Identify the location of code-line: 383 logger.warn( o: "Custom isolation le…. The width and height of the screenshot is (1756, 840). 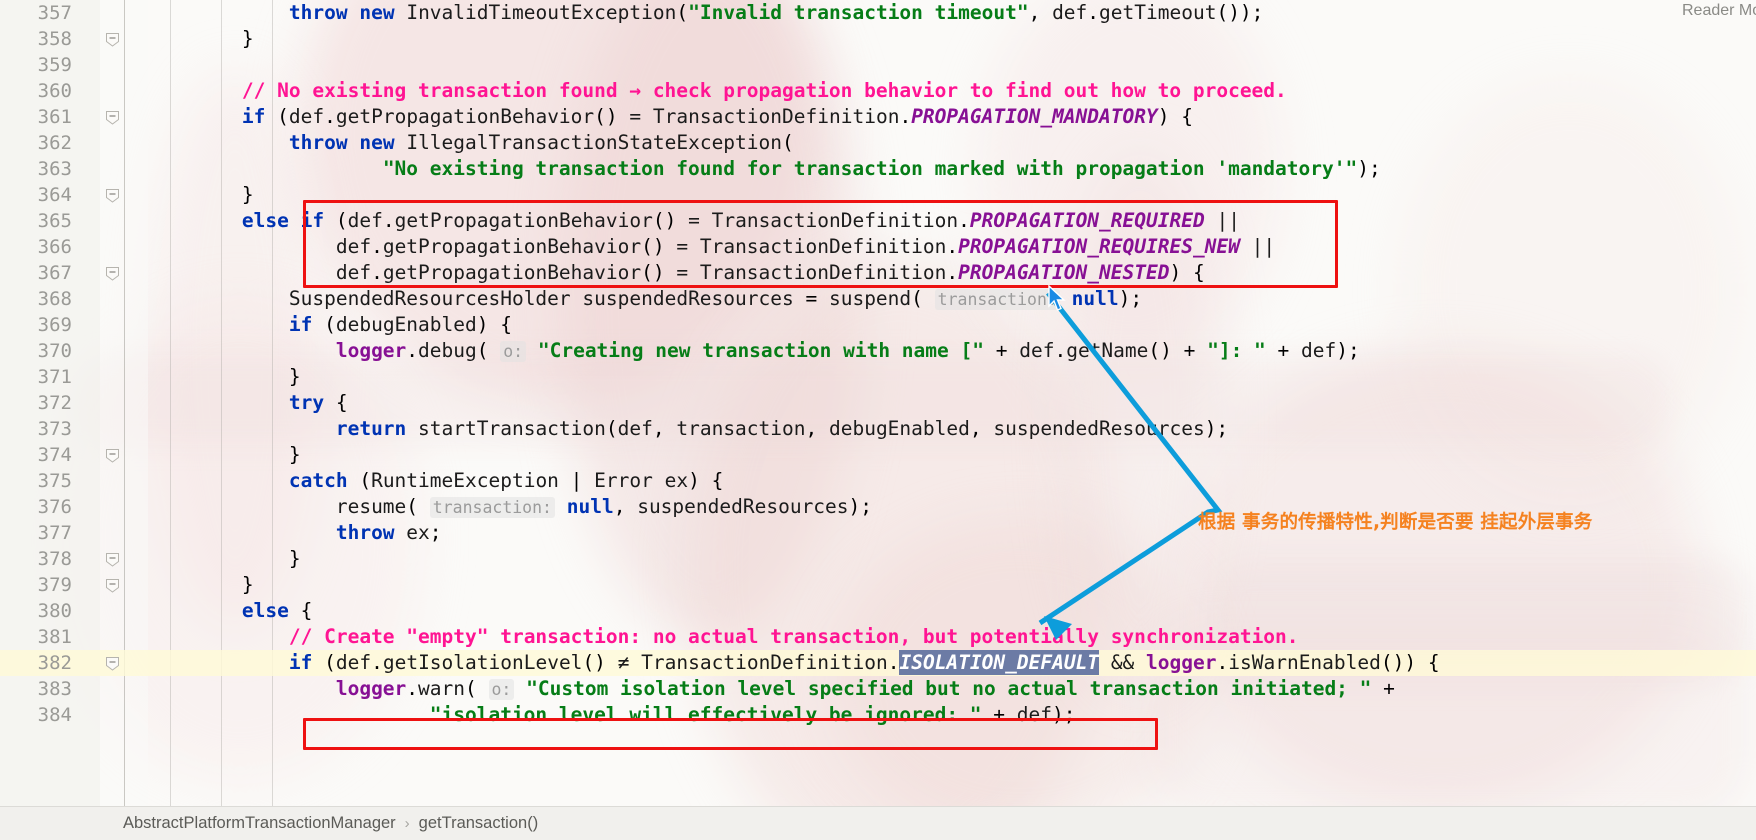
(878, 689).